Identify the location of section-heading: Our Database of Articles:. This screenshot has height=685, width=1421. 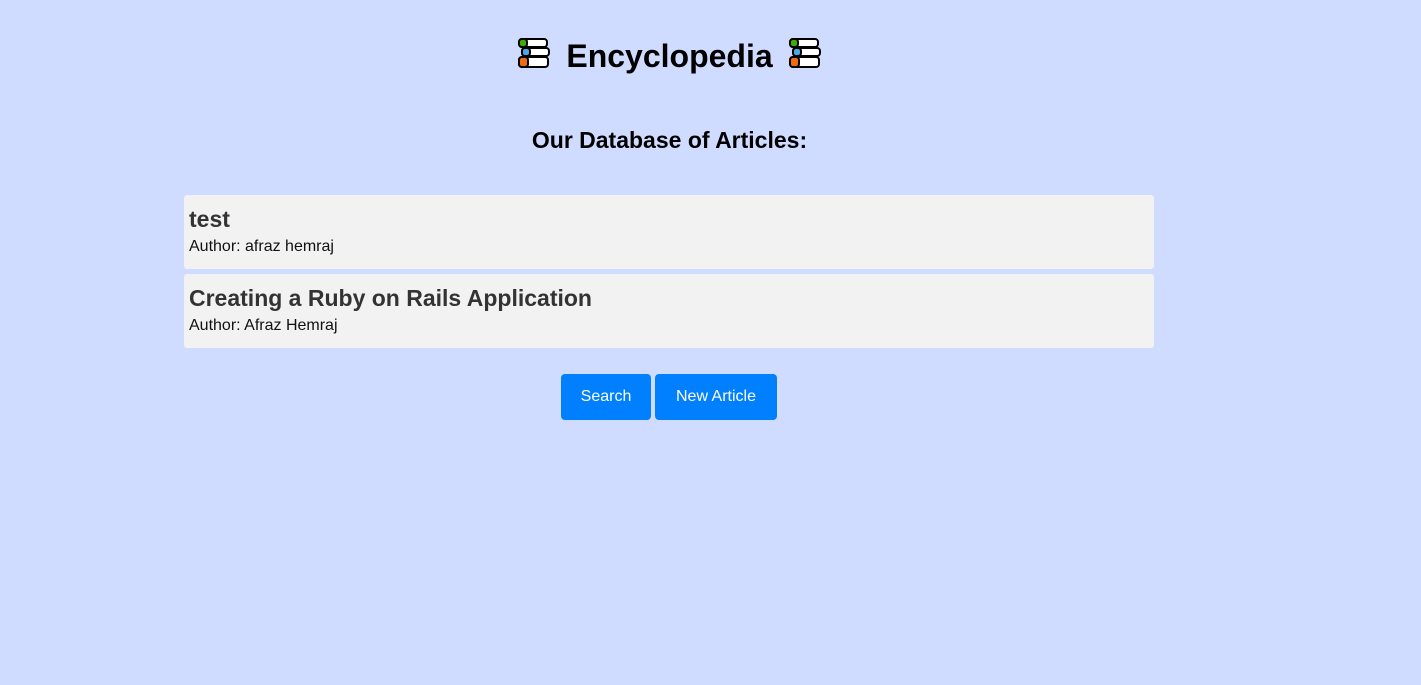
(669, 140).